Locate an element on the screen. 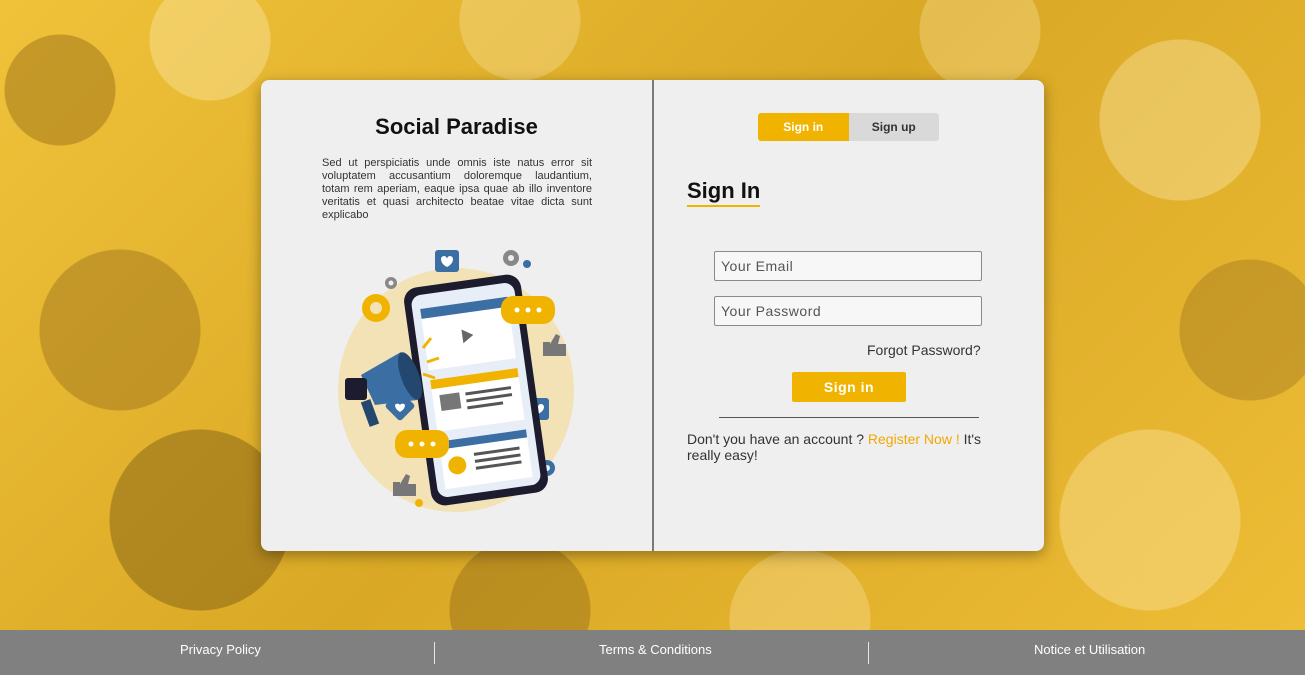 The height and width of the screenshot is (675, 1305). terms-conditions-link: Terms & Conditions is located at coordinates (655, 649).